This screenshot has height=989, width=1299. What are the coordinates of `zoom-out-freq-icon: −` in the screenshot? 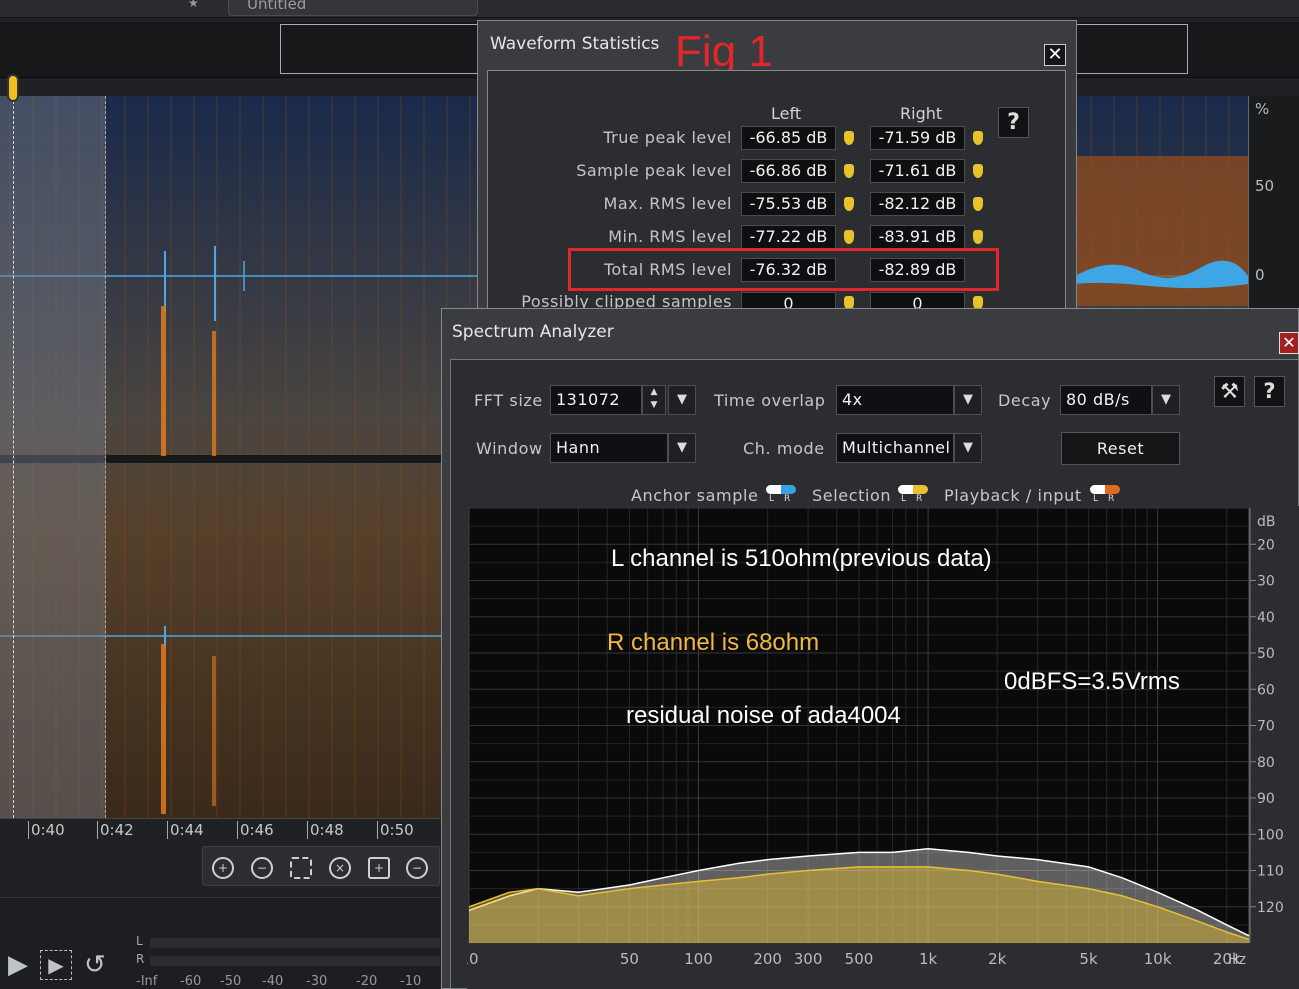 It's located at (417, 868).